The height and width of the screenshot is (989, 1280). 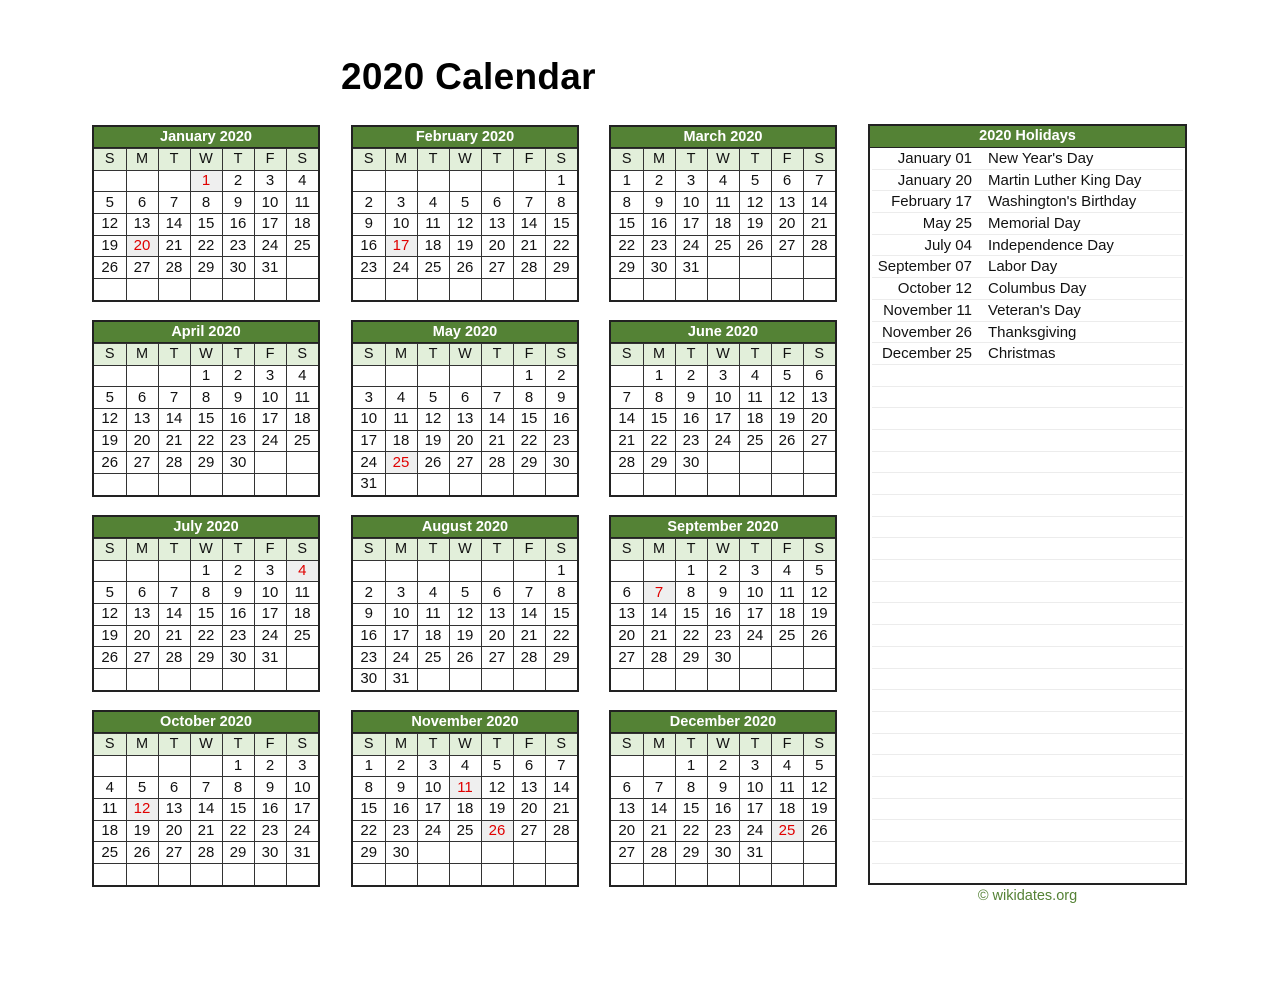 I want to click on weekday-header-row: SMTWTFS, so click(x=723, y=549).